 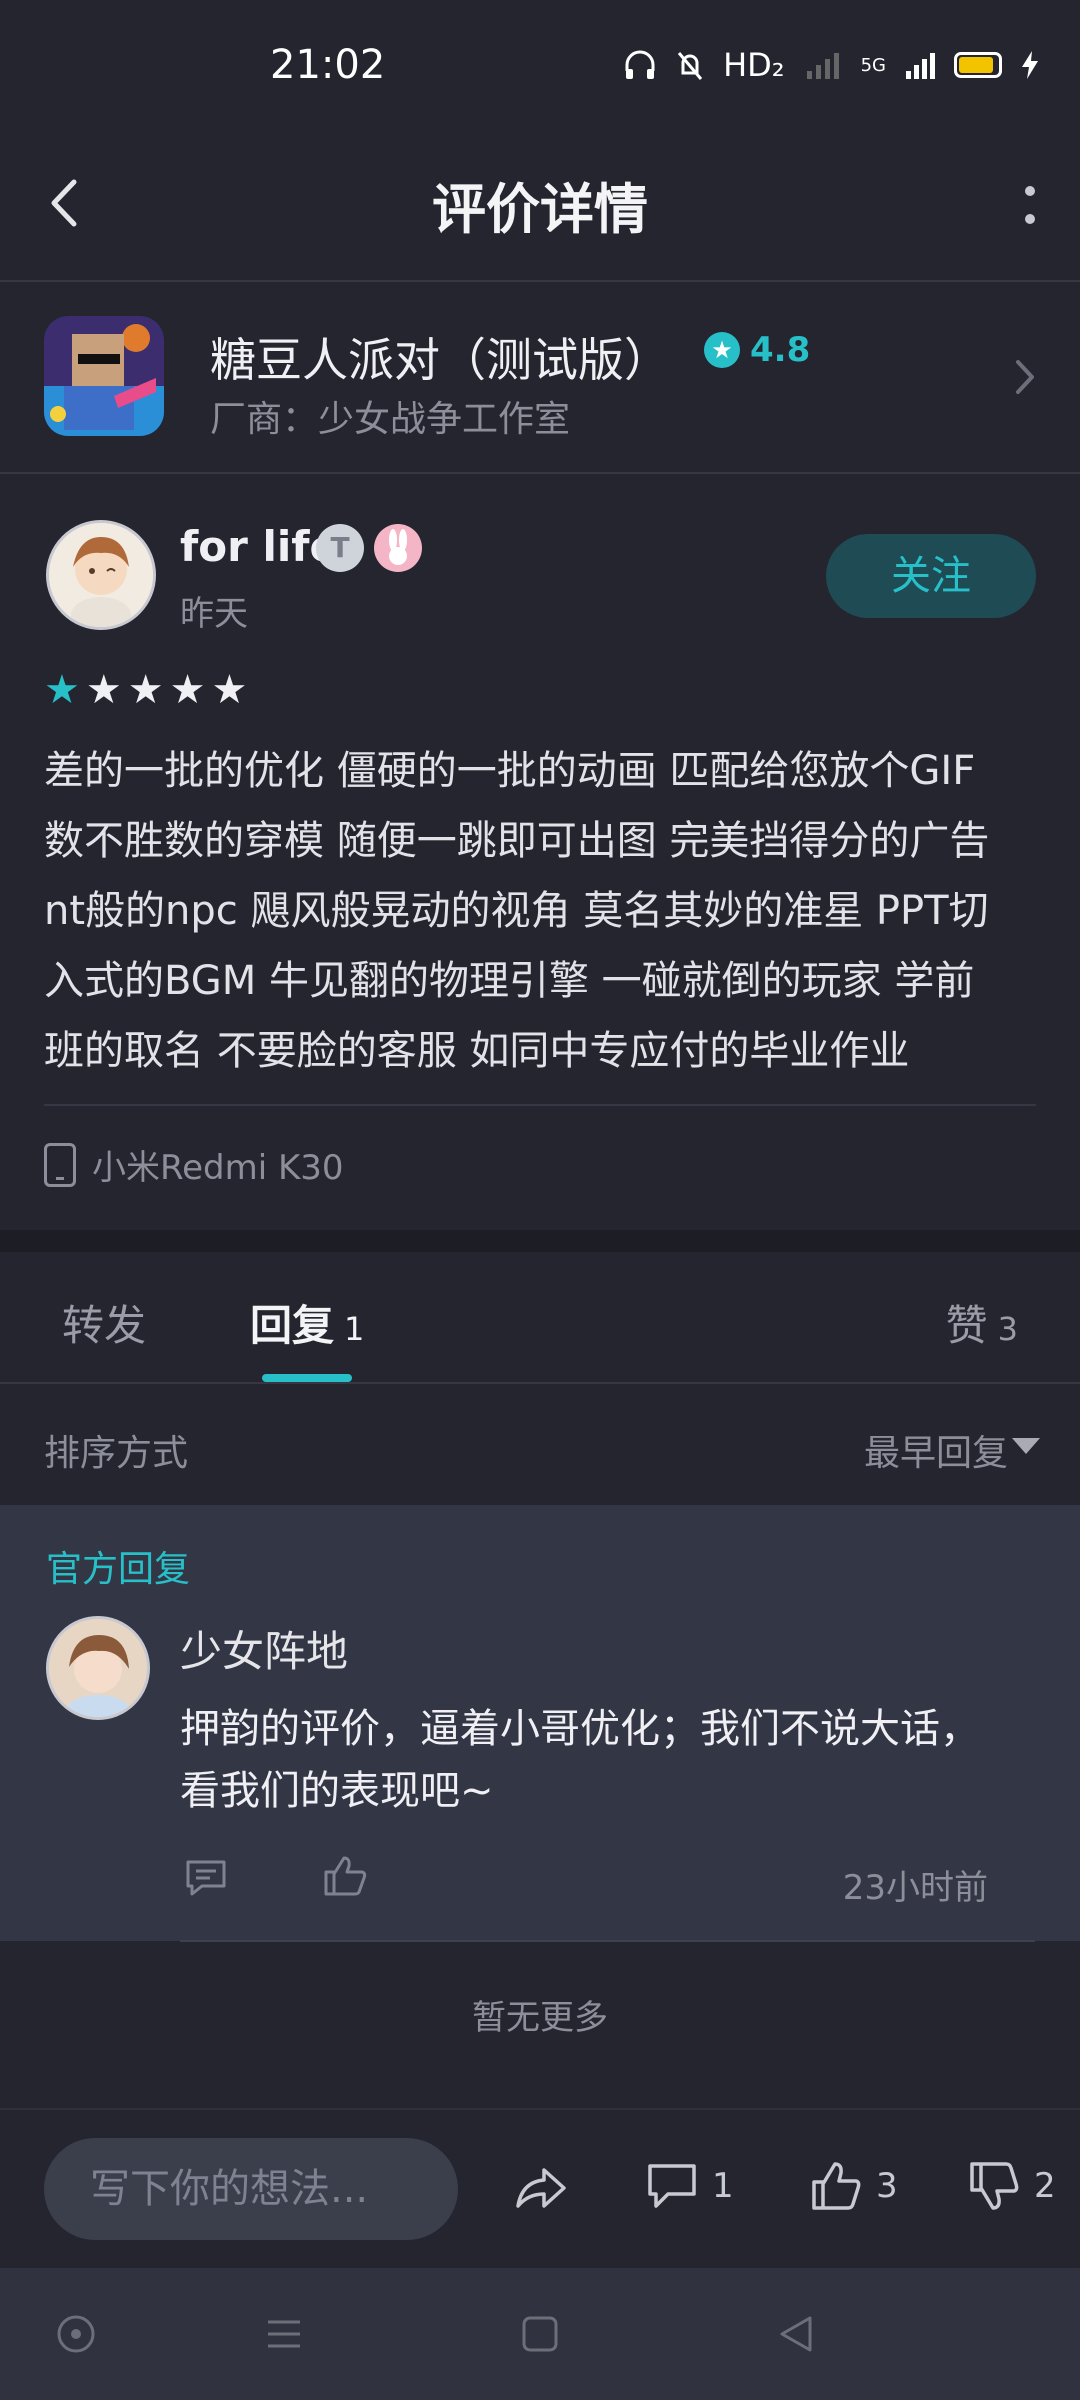 I want to click on app-name: 糖豆人派对（测试版）, so click(x=440, y=360).